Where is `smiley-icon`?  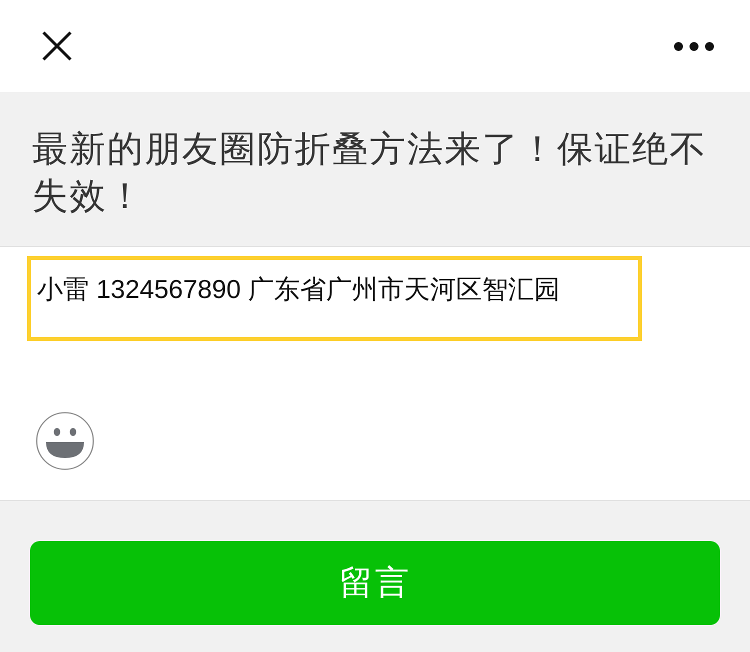
smiley-icon is located at coordinates (65, 441).